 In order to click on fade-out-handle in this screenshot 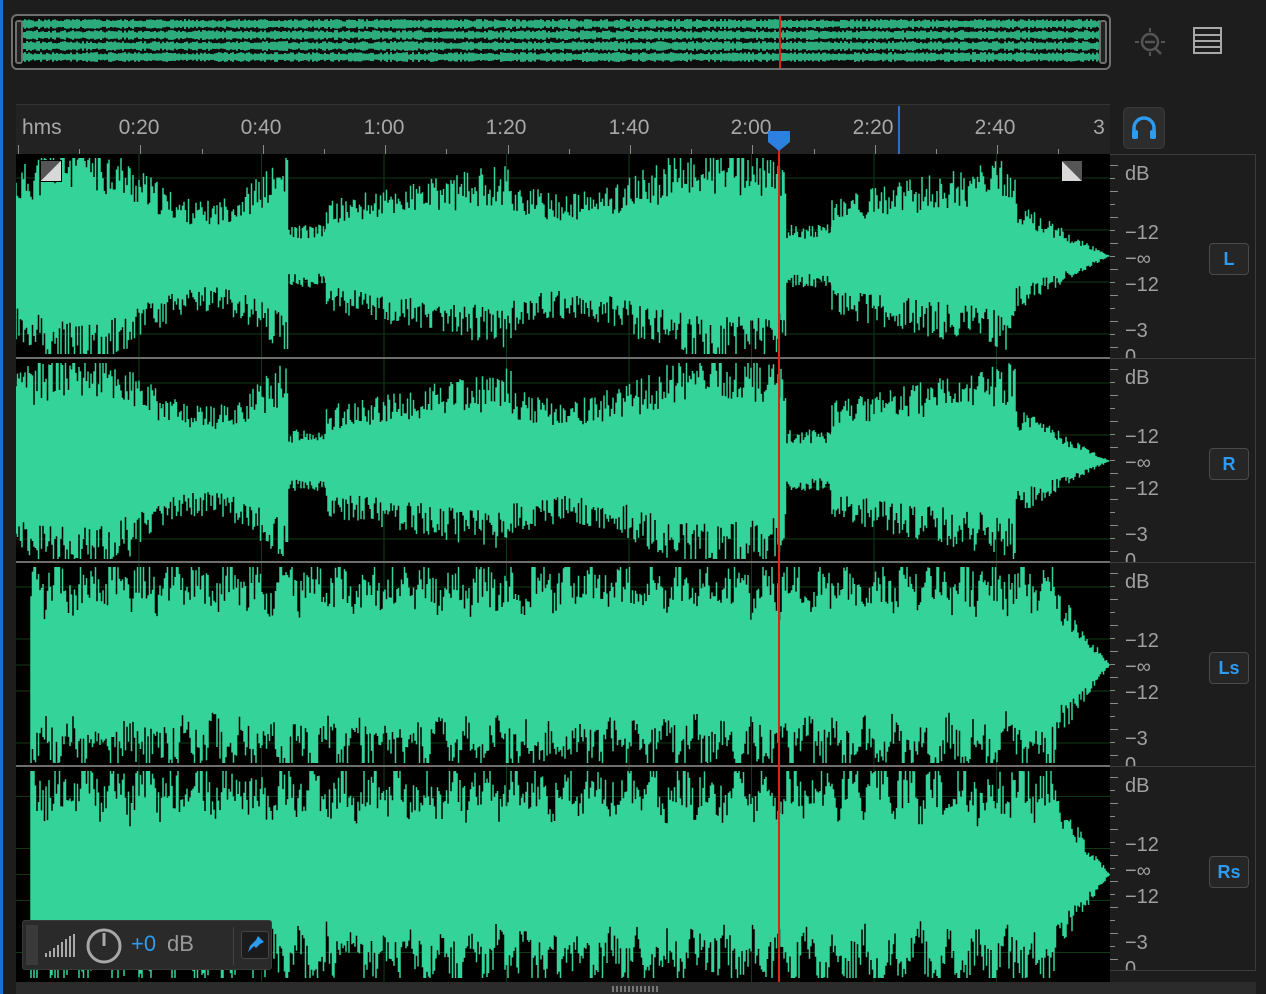, I will do `click(1072, 171)`.